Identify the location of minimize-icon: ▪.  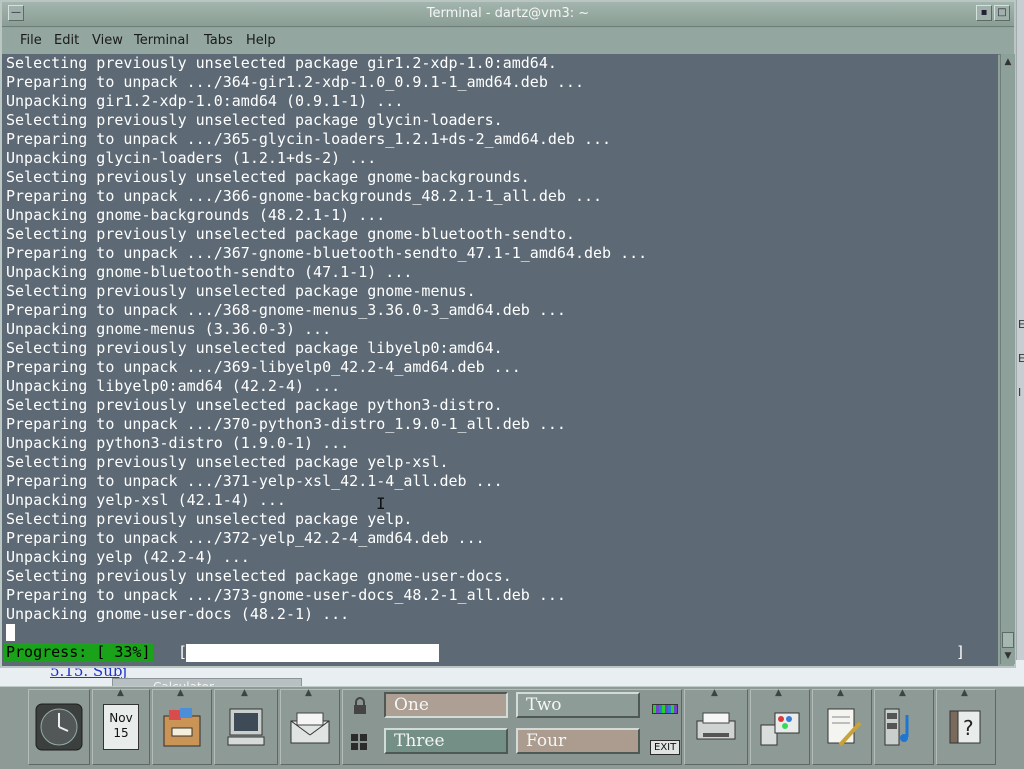
(984, 12).